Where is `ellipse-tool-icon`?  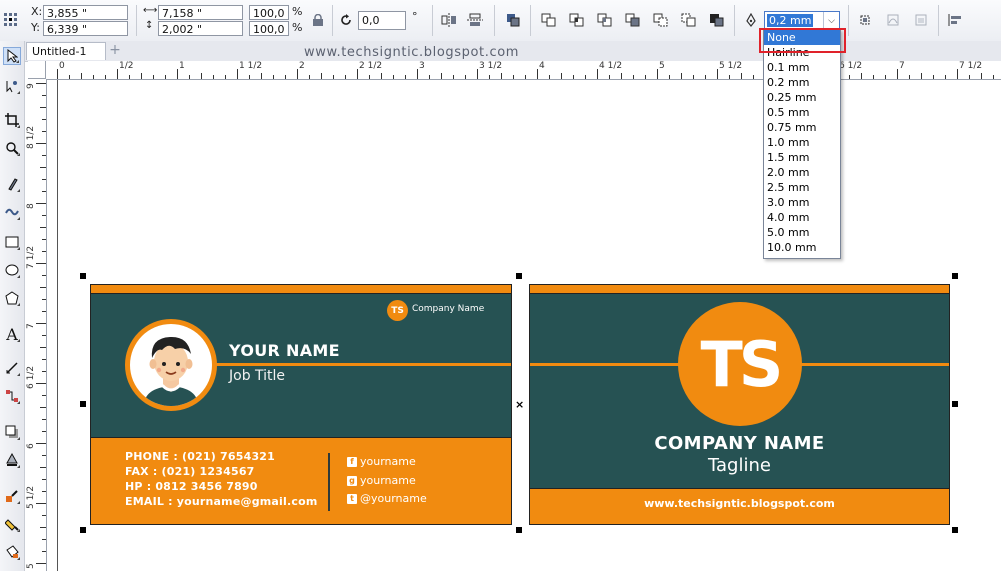
ellipse-tool-icon is located at coordinates (12, 270).